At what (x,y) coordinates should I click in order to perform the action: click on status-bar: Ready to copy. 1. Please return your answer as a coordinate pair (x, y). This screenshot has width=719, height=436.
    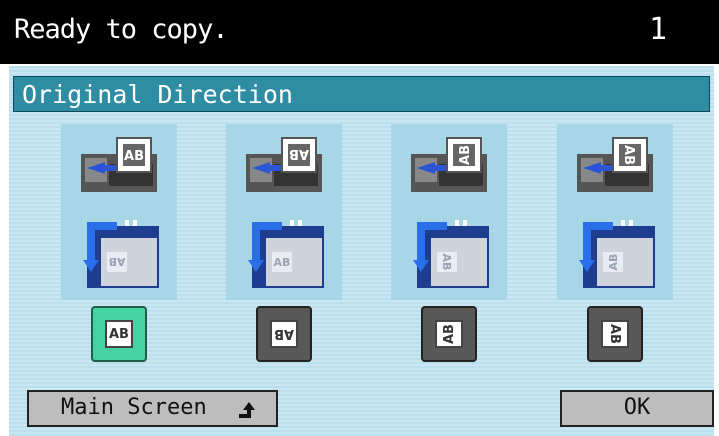
    Looking at the image, I should click on (359, 32).